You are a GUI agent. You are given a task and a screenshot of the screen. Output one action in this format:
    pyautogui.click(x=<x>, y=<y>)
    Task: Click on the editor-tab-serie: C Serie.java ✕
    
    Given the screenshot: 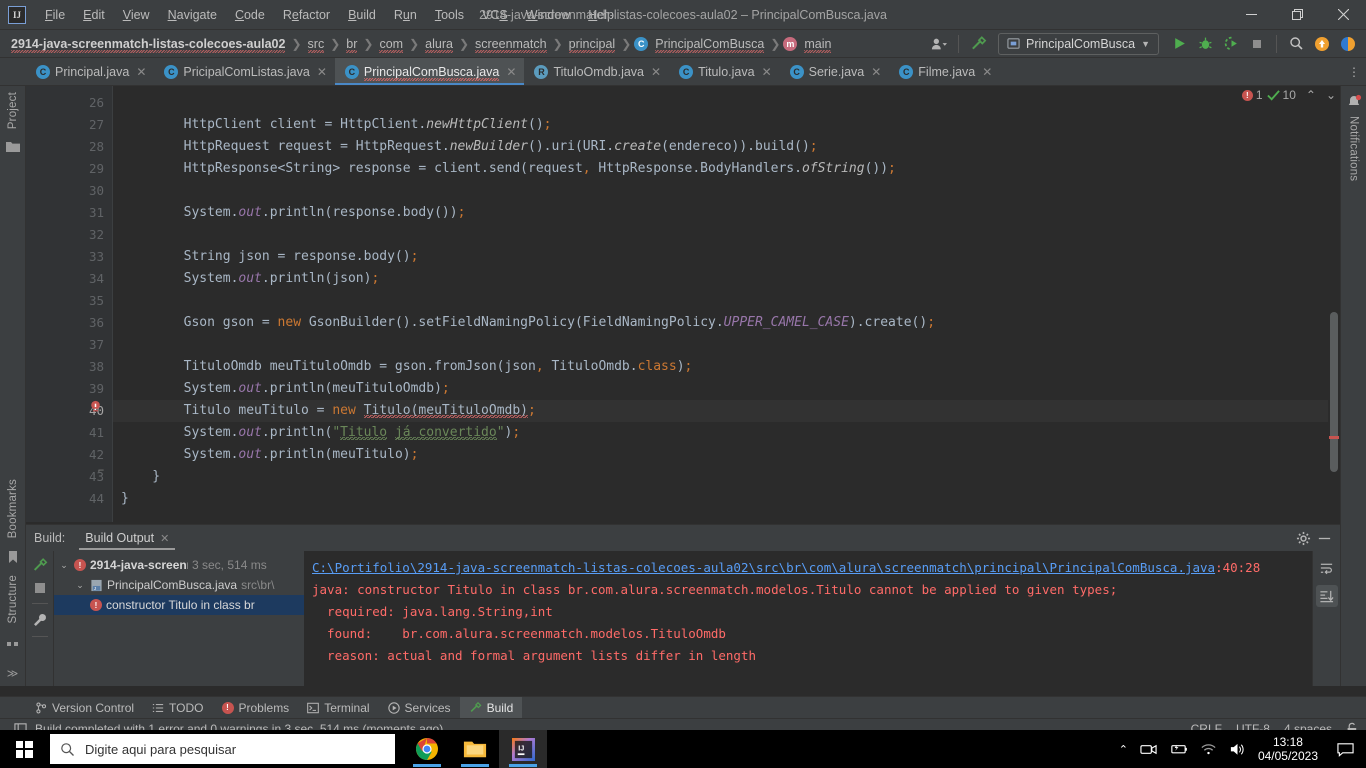 What is the action you would take?
    pyautogui.click(x=835, y=71)
    